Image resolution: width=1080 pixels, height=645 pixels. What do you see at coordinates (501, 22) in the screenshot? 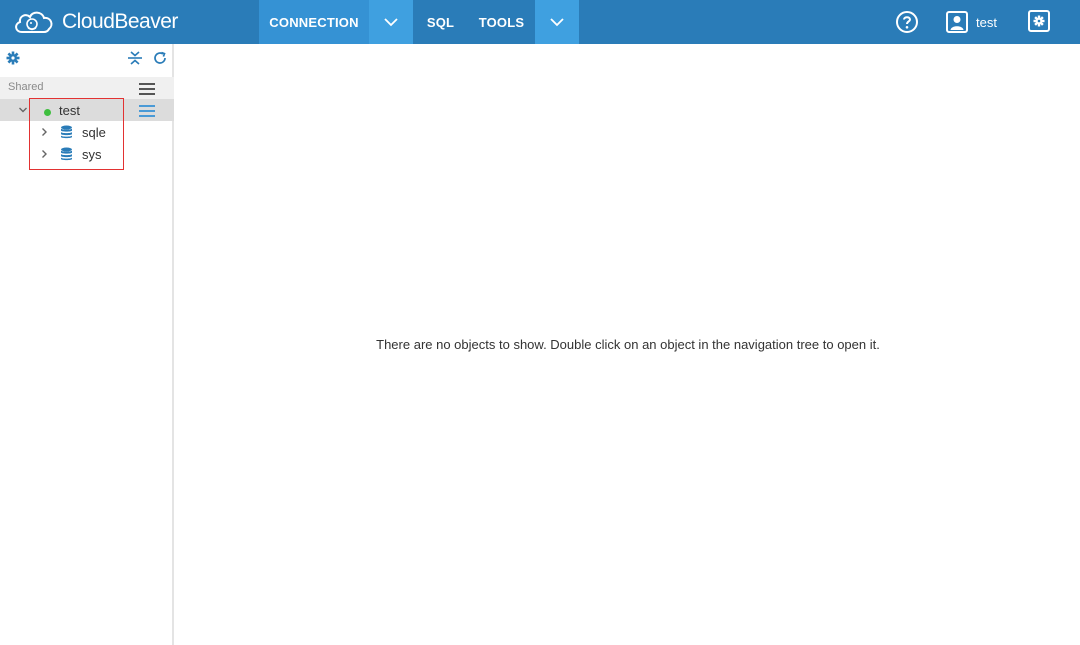
I see `nav-tools: TOOLS` at bounding box center [501, 22].